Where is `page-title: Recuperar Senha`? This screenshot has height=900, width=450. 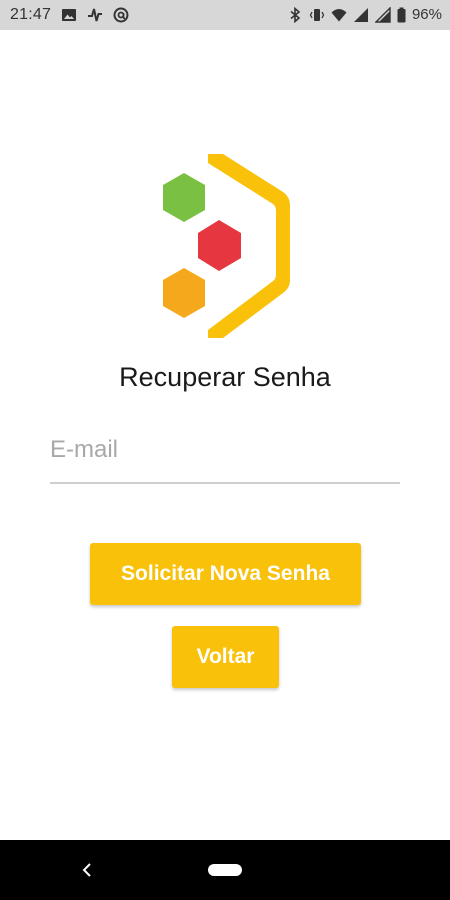 page-title: Recuperar Senha is located at coordinates (225, 377).